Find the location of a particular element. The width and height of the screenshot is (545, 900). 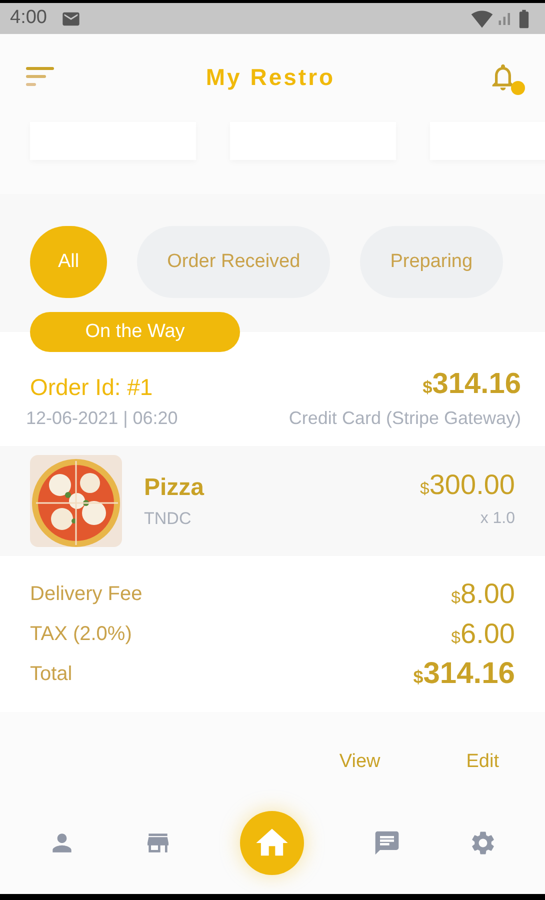

item-name: Pizza is located at coordinates (175, 488).